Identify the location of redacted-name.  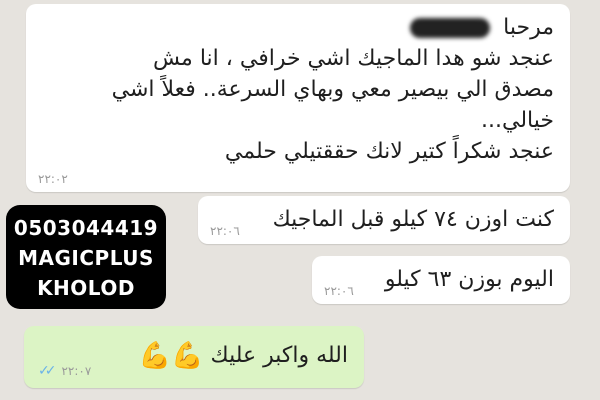
(450, 28).